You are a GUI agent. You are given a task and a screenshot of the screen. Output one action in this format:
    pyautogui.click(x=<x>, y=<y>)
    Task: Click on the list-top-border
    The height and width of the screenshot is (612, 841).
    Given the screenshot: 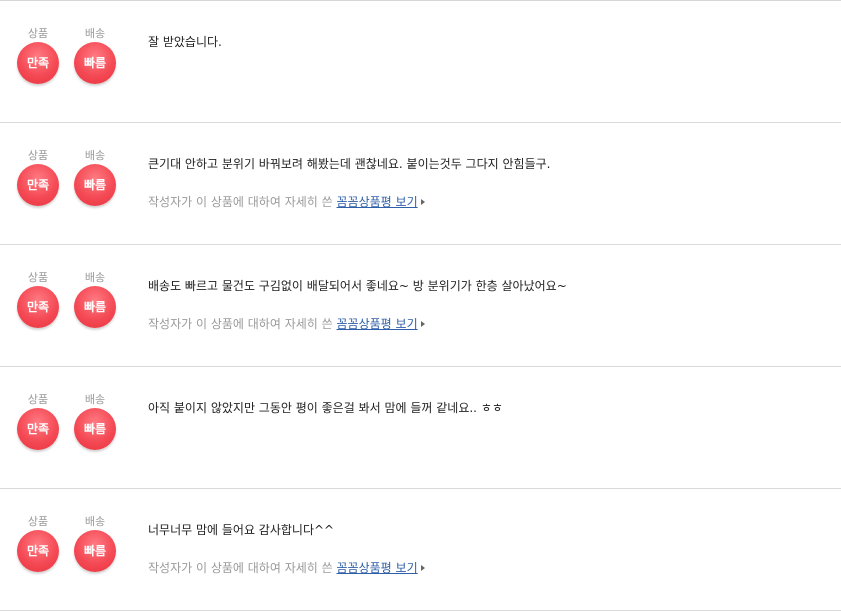 What is the action you would take?
    pyautogui.click(x=420, y=0)
    